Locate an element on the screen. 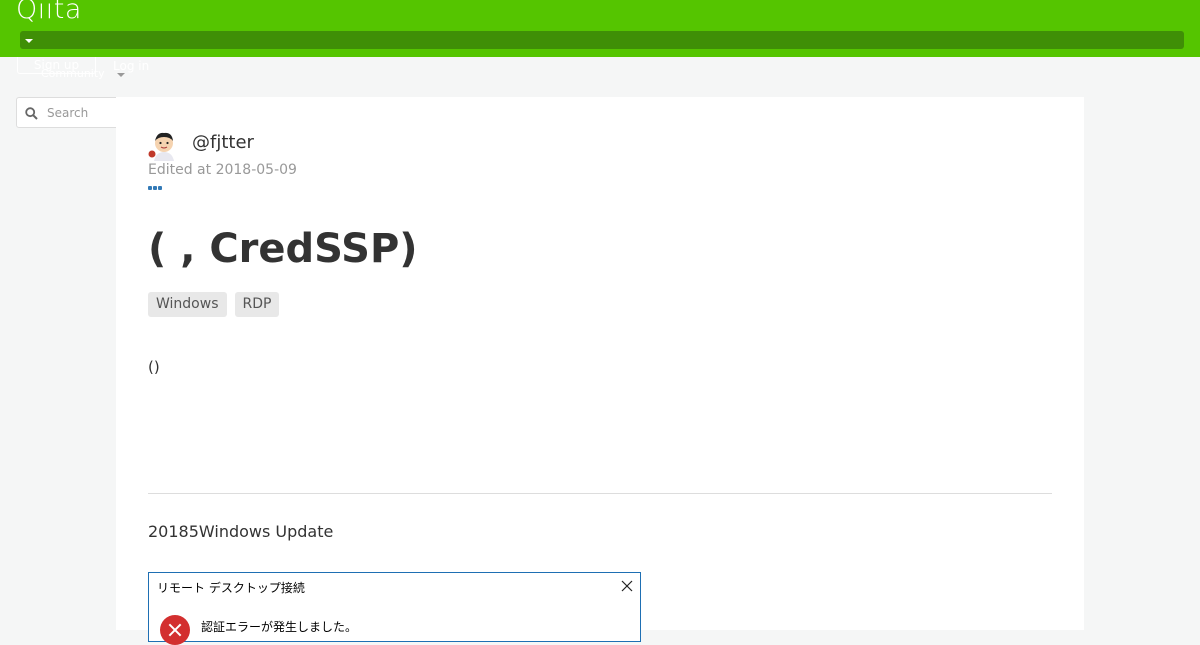 This screenshot has height=645, width=1200. divider is located at coordinates (600, 493).